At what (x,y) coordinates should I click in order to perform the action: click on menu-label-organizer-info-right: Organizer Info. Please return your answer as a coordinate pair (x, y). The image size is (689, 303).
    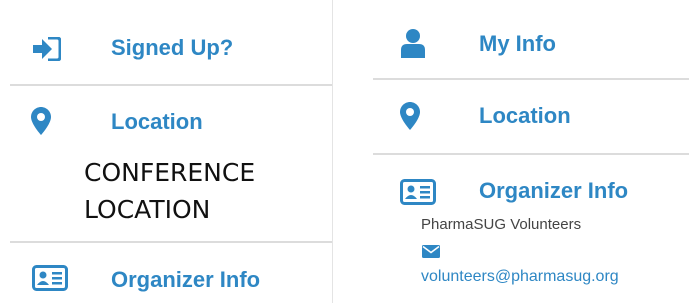
    Looking at the image, I should click on (554, 190).